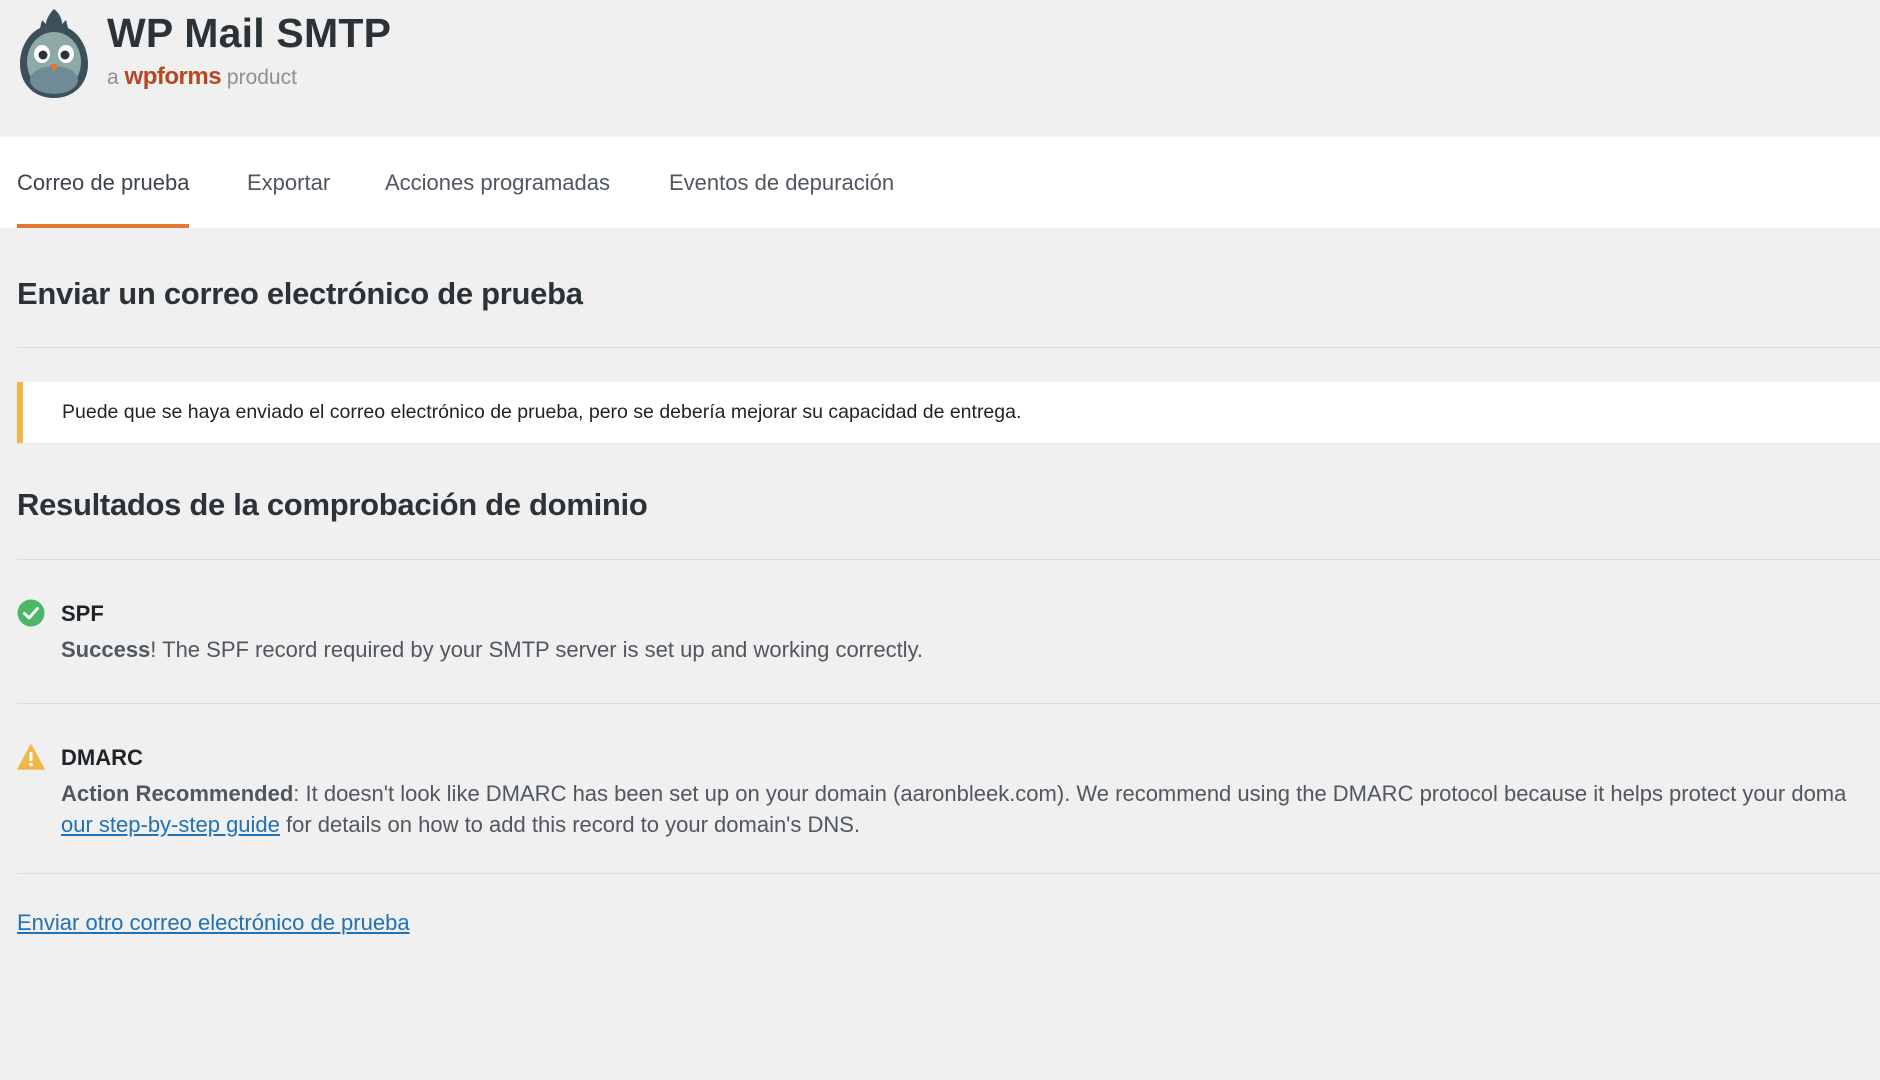  I want to click on plugin-header: WP Mail SMTP a wpforms product, so click(940, 68).